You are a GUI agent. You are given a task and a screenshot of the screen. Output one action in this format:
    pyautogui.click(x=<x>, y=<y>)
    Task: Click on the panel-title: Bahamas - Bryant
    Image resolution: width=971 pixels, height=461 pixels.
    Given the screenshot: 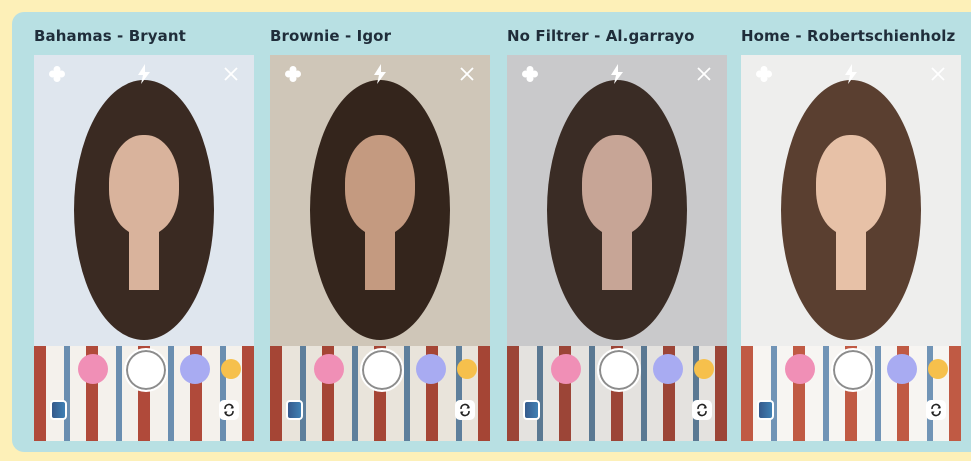 What is the action you would take?
    pyautogui.click(x=110, y=36)
    